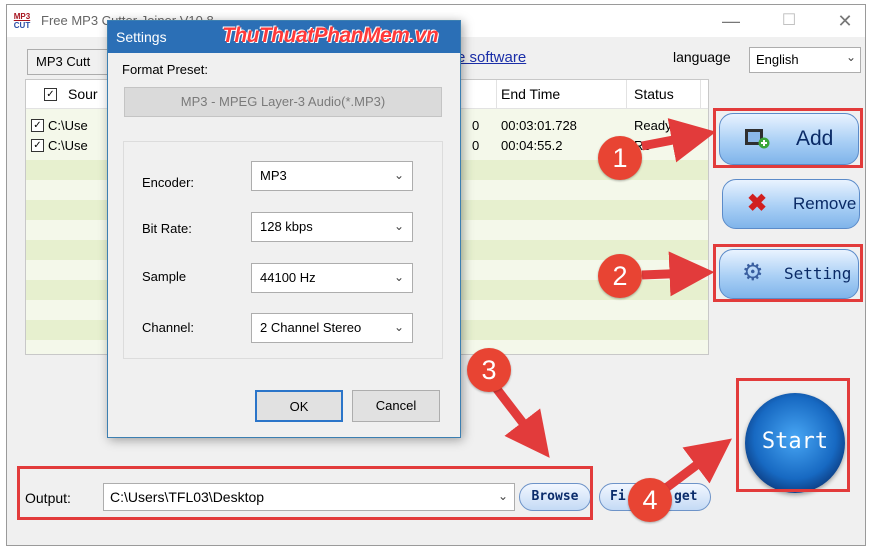 Image resolution: width=870 pixels, height=550 pixels. I want to click on step-marker-3: 3, so click(489, 370).